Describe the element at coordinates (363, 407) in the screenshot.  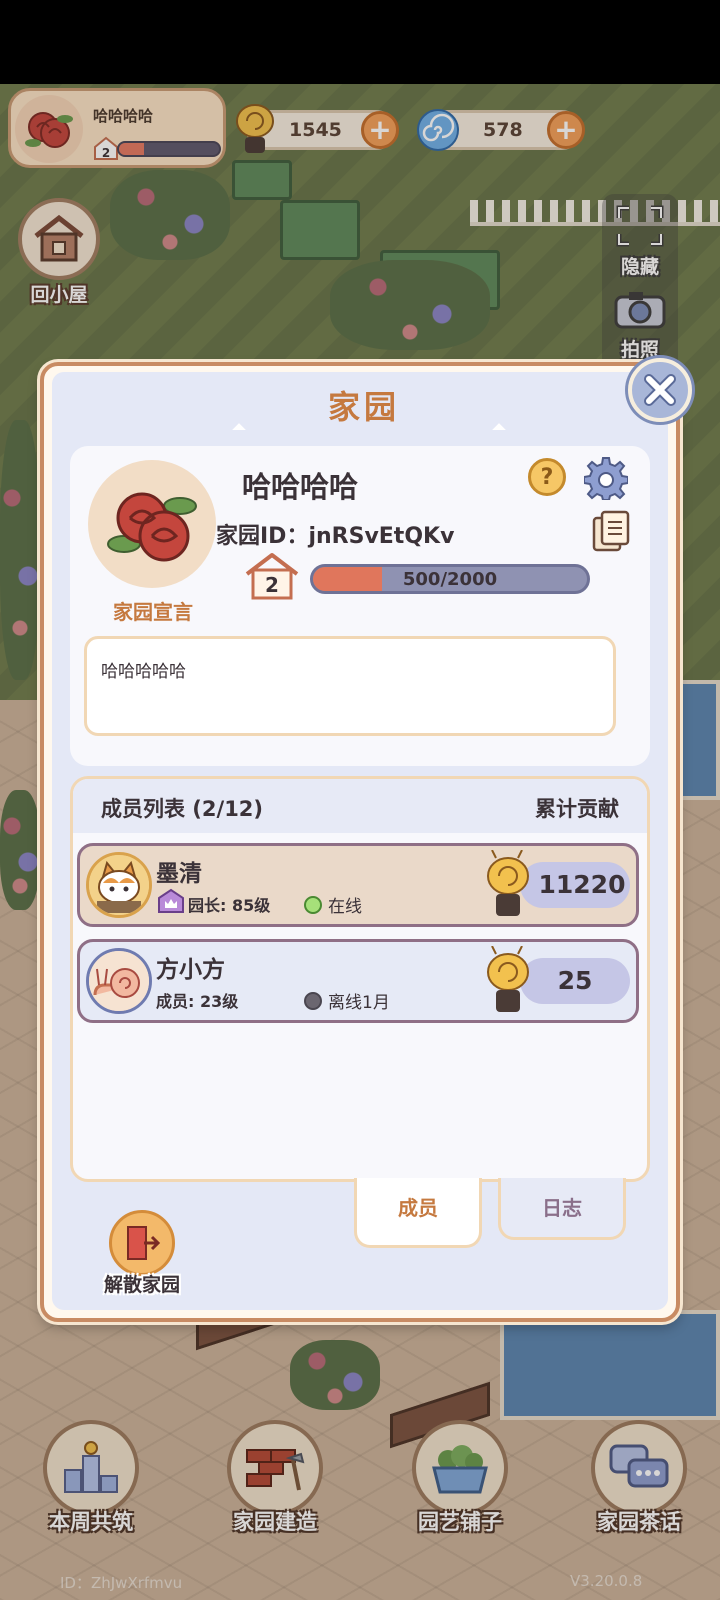
I see `dialog-title: 家园` at that location.